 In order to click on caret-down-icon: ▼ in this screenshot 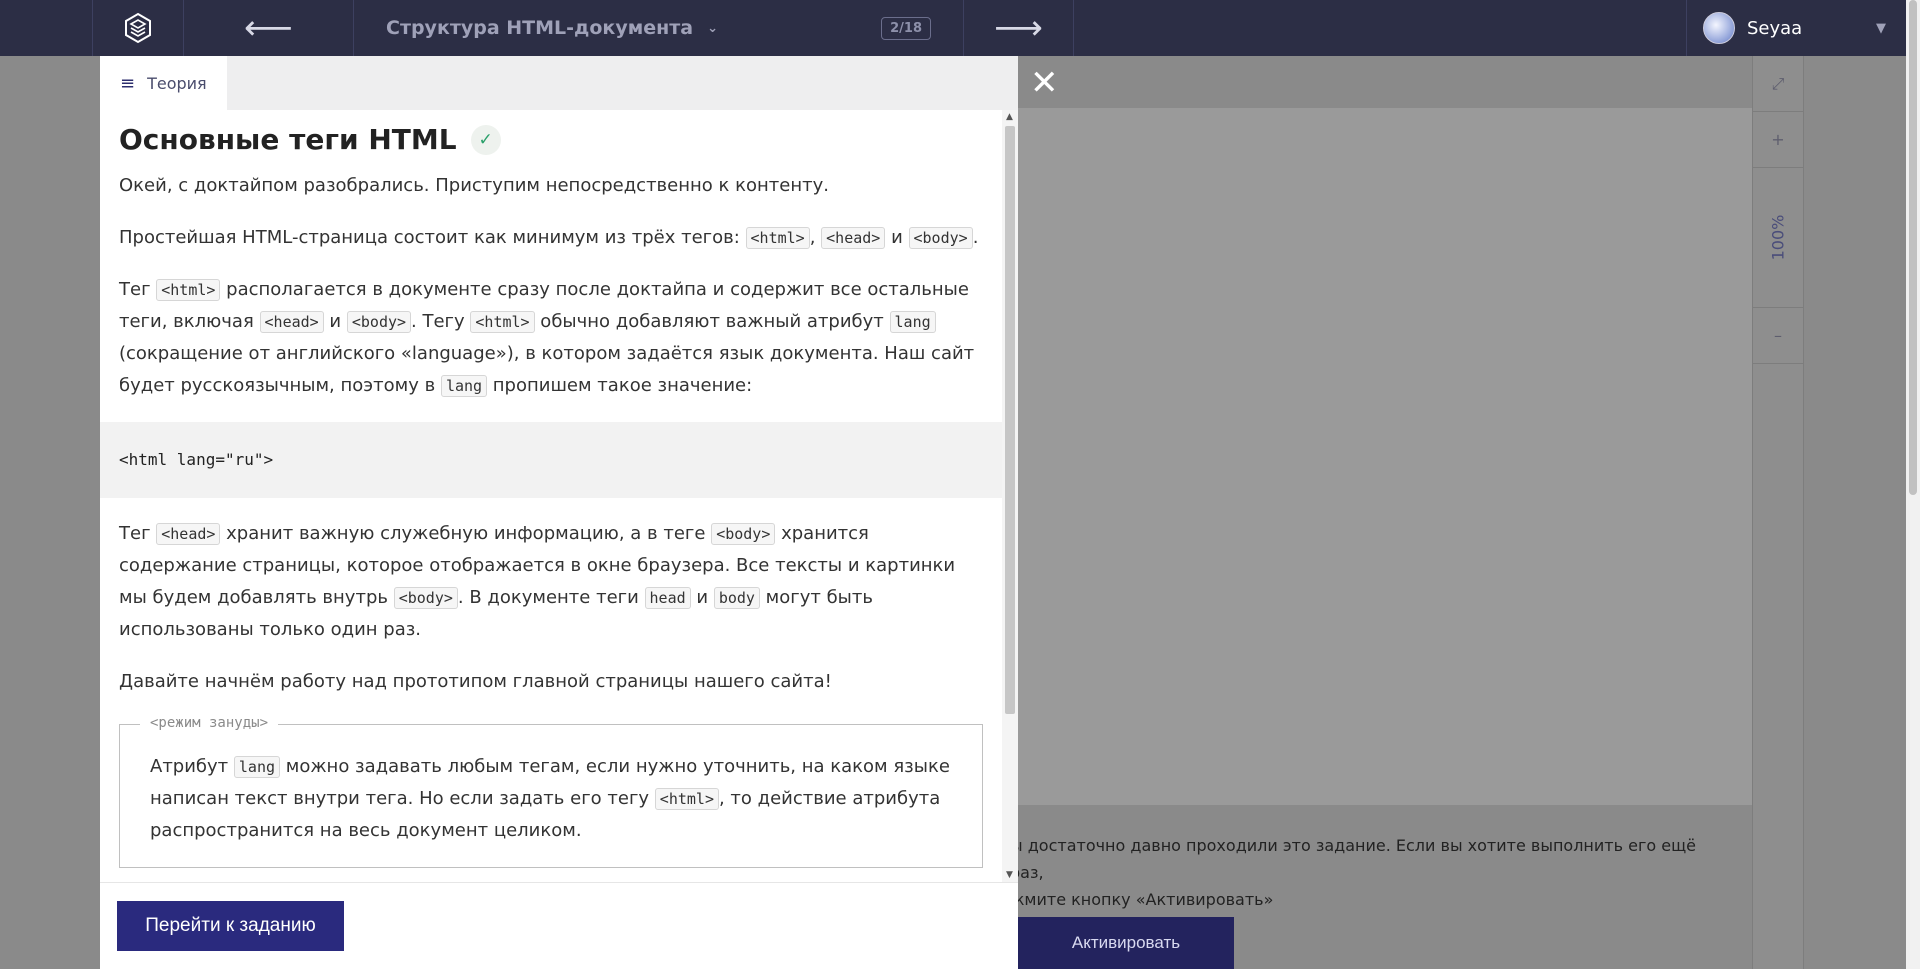, I will do `click(1881, 28)`.